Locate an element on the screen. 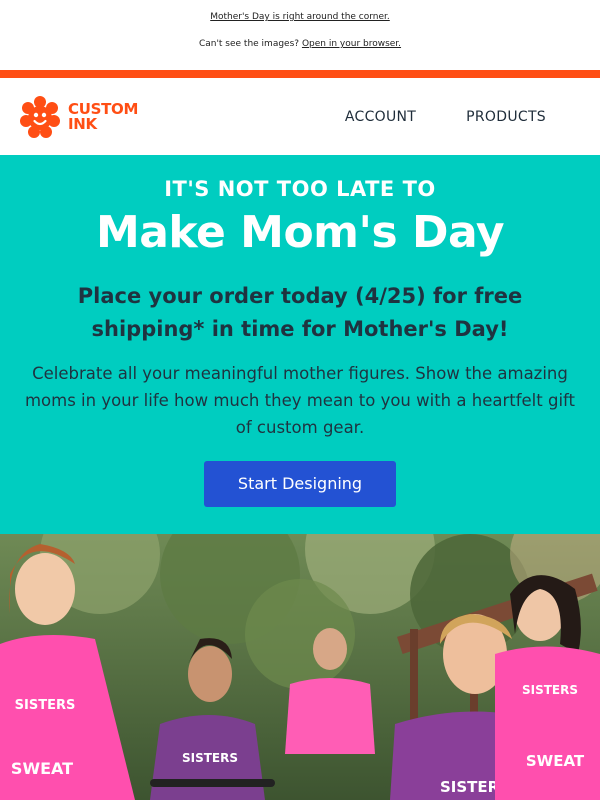 The image size is (600, 800). logo-text-ink: INK is located at coordinates (82, 123).